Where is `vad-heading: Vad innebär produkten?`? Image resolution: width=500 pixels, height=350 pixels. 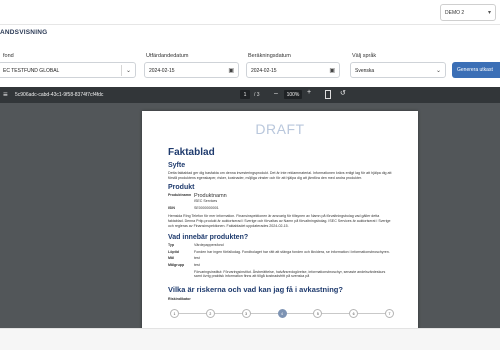
vad-heading: Vad innebär produkten? is located at coordinates (208, 238).